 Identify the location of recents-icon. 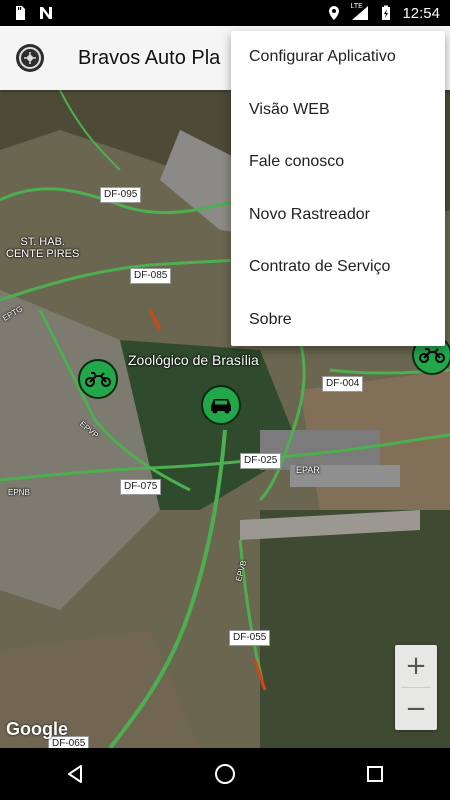
(375, 774).